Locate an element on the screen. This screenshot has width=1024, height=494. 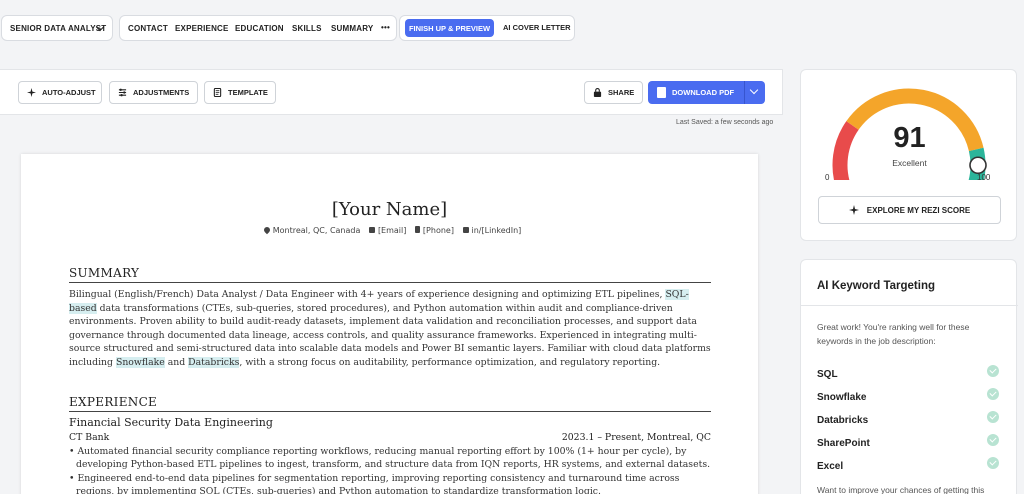
keyword-card-title: AI Keyword Targeting is located at coordinates (876, 286).